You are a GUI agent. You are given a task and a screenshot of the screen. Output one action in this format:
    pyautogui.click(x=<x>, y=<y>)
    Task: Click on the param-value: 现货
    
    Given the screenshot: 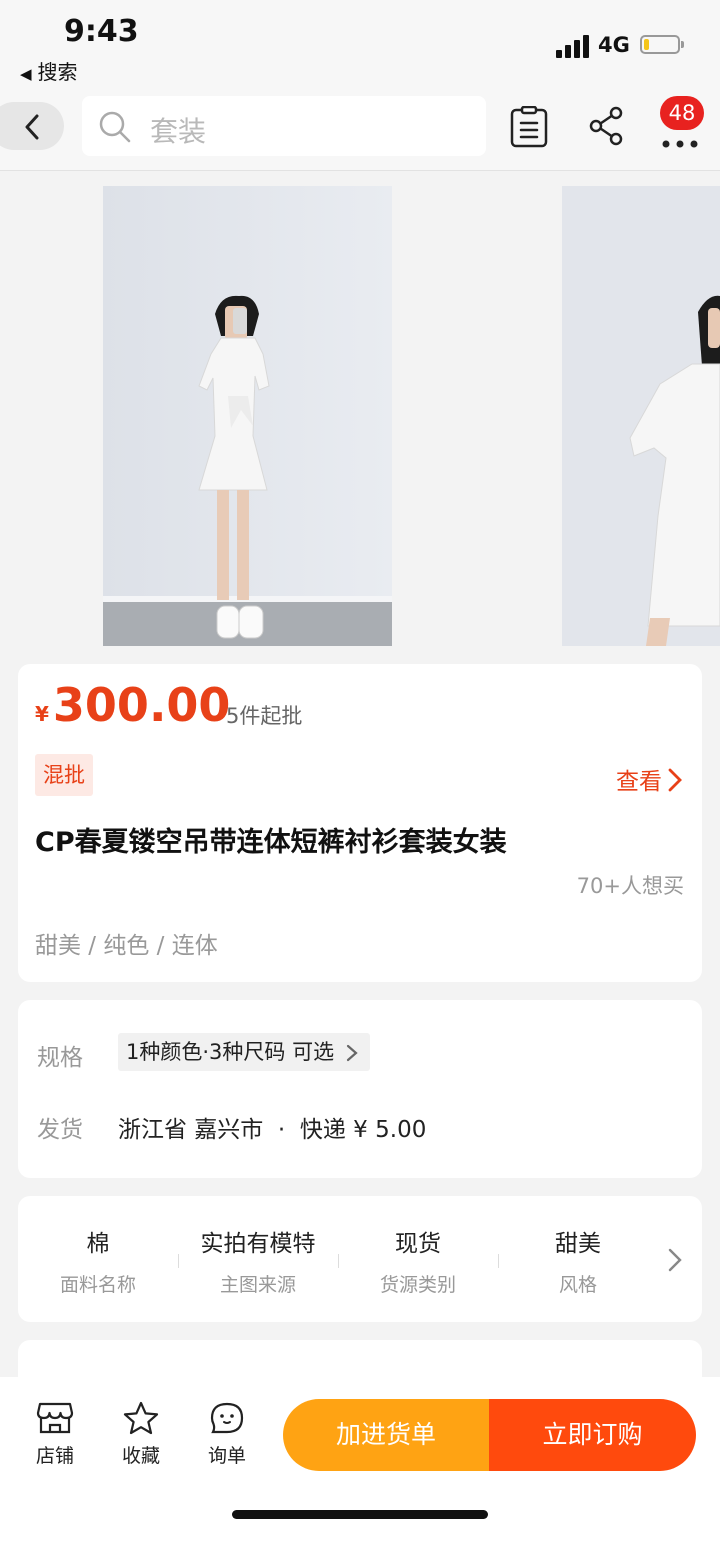 What is the action you would take?
    pyautogui.click(x=418, y=1244)
    